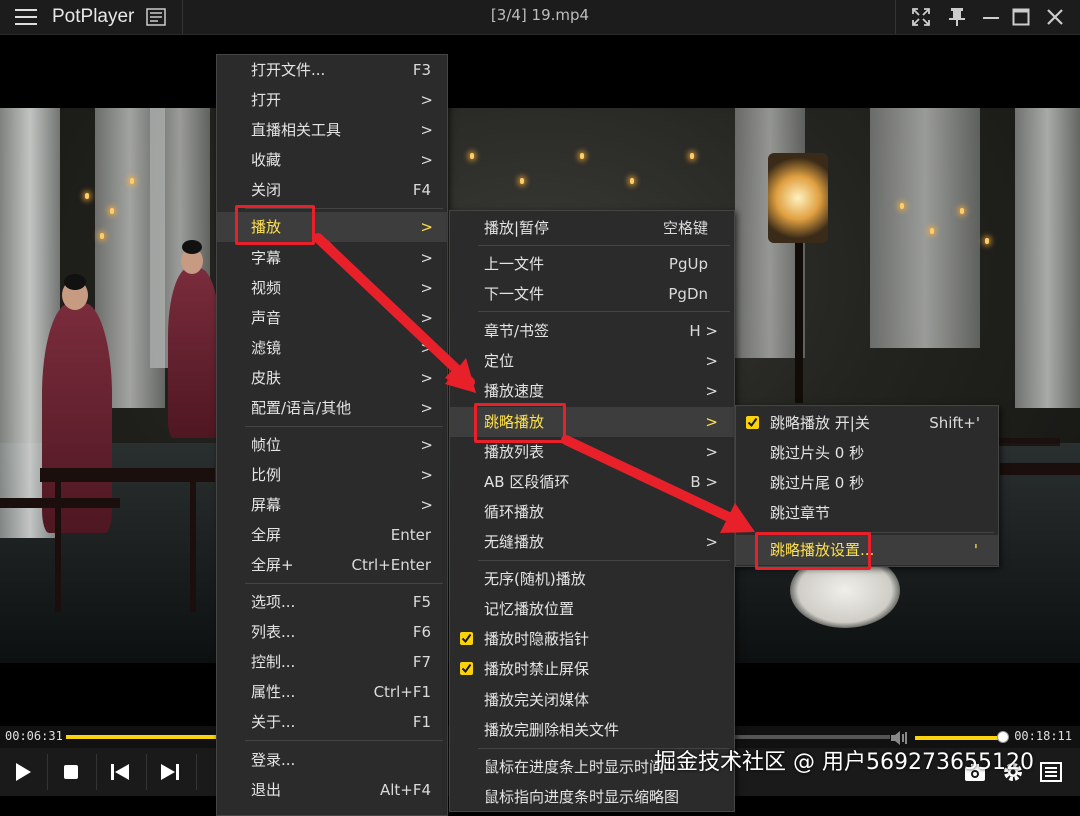 This screenshot has height=816, width=1080. Describe the element at coordinates (332, 160) in the screenshot. I see `menu-item-favorites: 收藏 >` at that location.